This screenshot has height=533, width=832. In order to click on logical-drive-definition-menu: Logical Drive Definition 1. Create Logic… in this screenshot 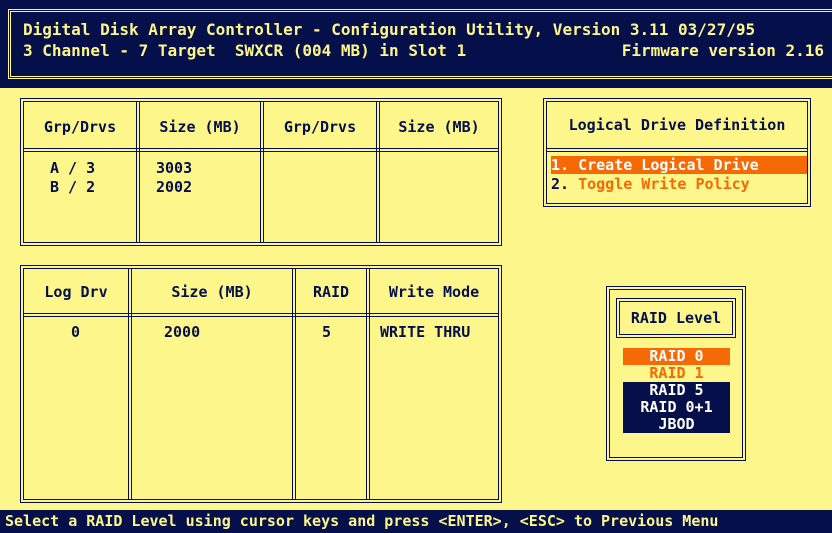, I will do `click(677, 152)`.